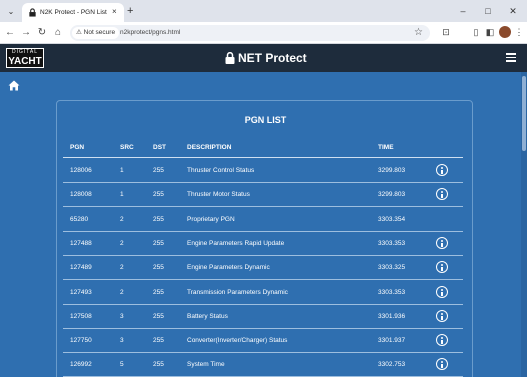  I want to click on digital-yacht-logo: DIGITAL YACHT, so click(25, 58).